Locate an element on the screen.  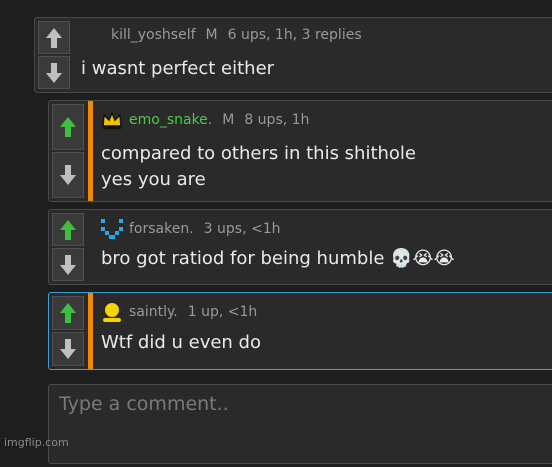
comment-text: Wtf did u even do is located at coordinates (181, 343).